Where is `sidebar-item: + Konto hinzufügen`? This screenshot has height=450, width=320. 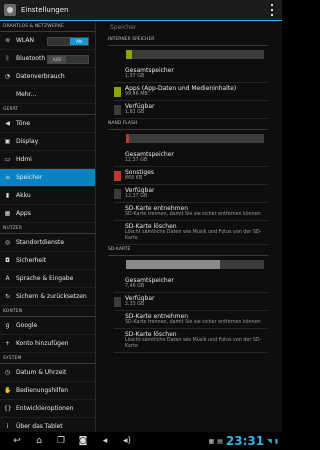
sidebar-item: + Konto hinzufügen is located at coordinates (47, 344).